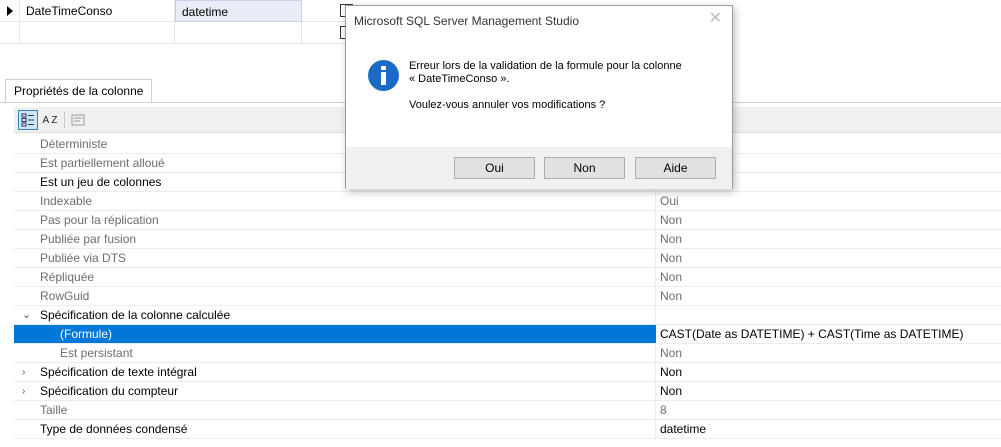 The height and width of the screenshot is (447, 1001). Describe the element at coordinates (335, 372) in the screenshot. I see `property-name: Spécification de texte intégral` at that location.